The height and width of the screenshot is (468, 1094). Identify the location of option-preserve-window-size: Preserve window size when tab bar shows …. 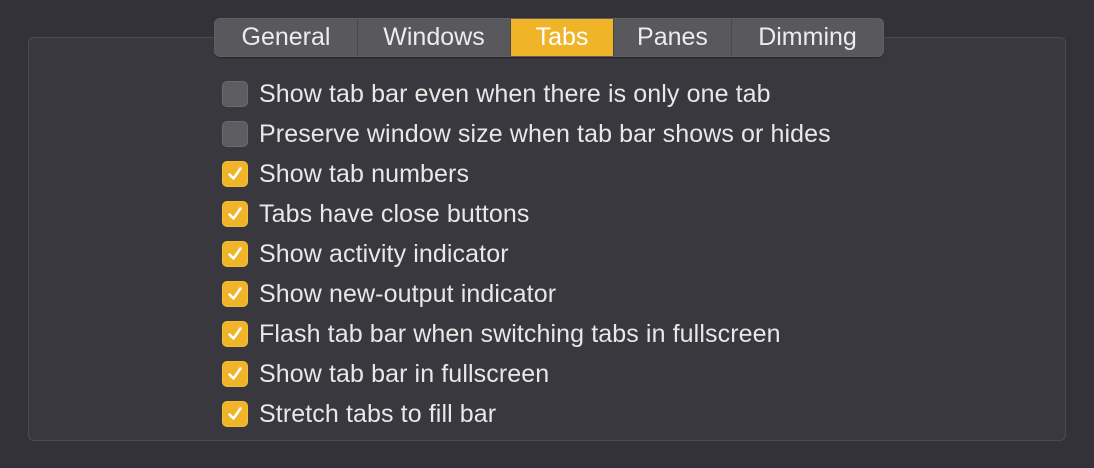
(526, 134).